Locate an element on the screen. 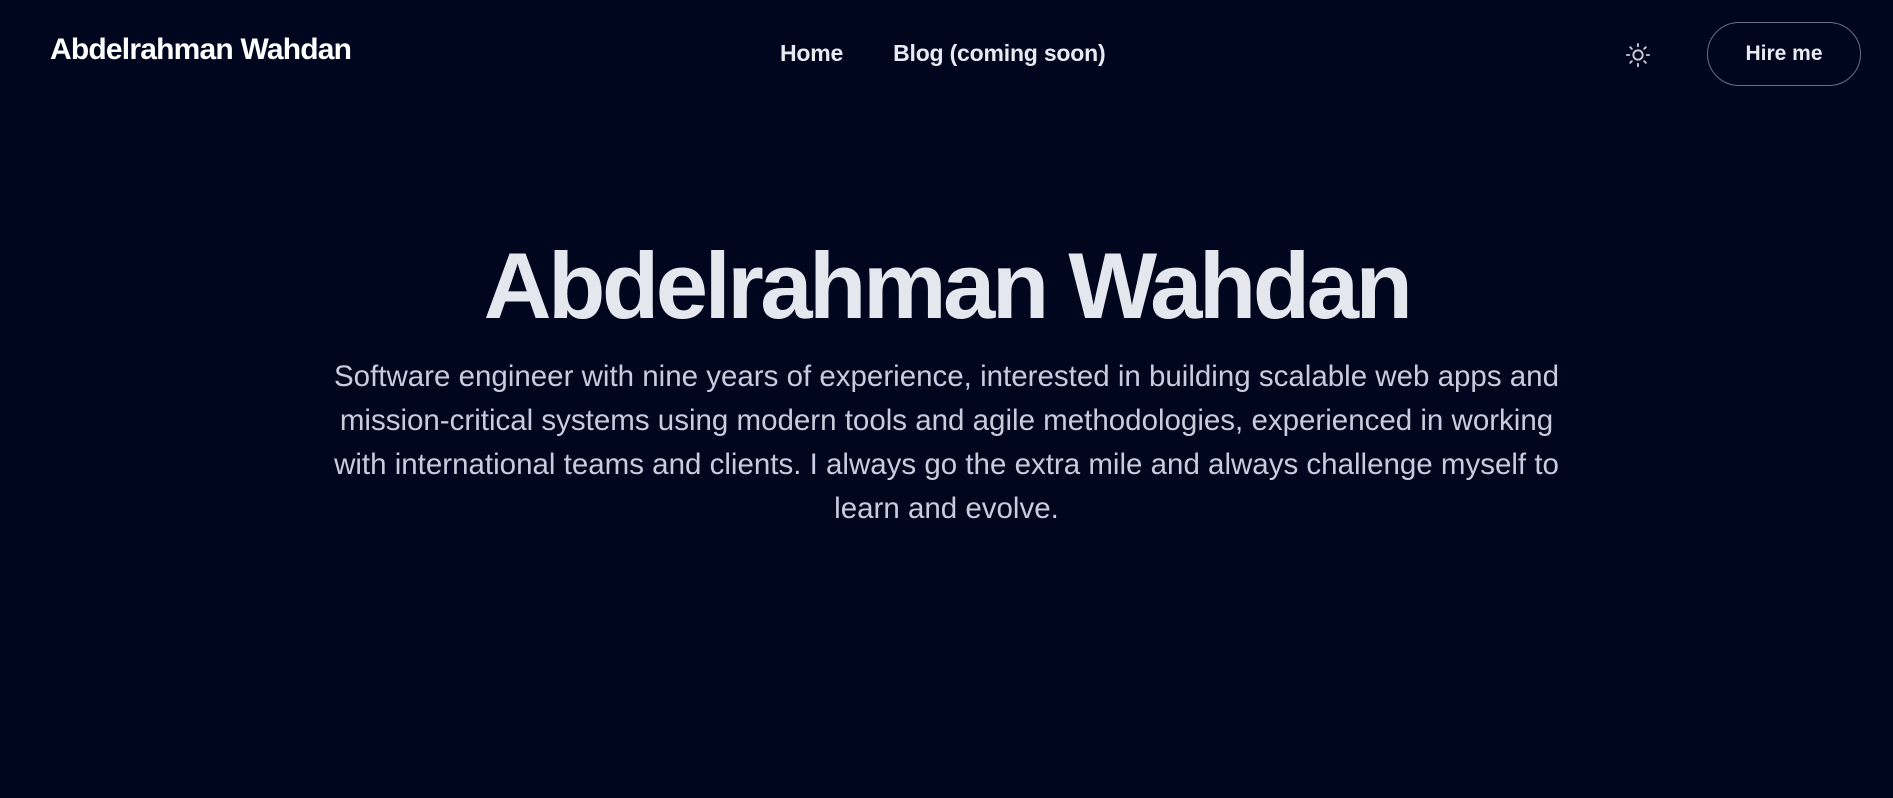  theme-toggle-button is located at coordinates (1638, 55).